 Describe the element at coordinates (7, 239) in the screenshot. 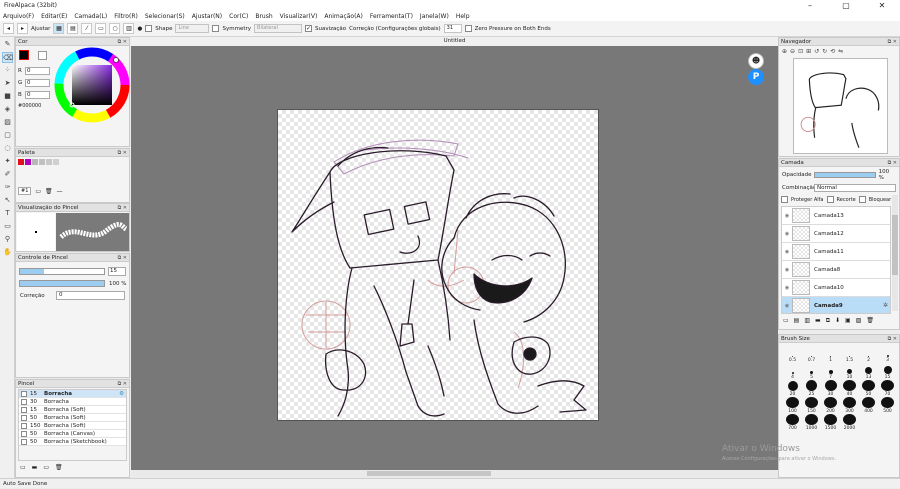

I see `eyedropper-tool-icon: ⚲` at that location.